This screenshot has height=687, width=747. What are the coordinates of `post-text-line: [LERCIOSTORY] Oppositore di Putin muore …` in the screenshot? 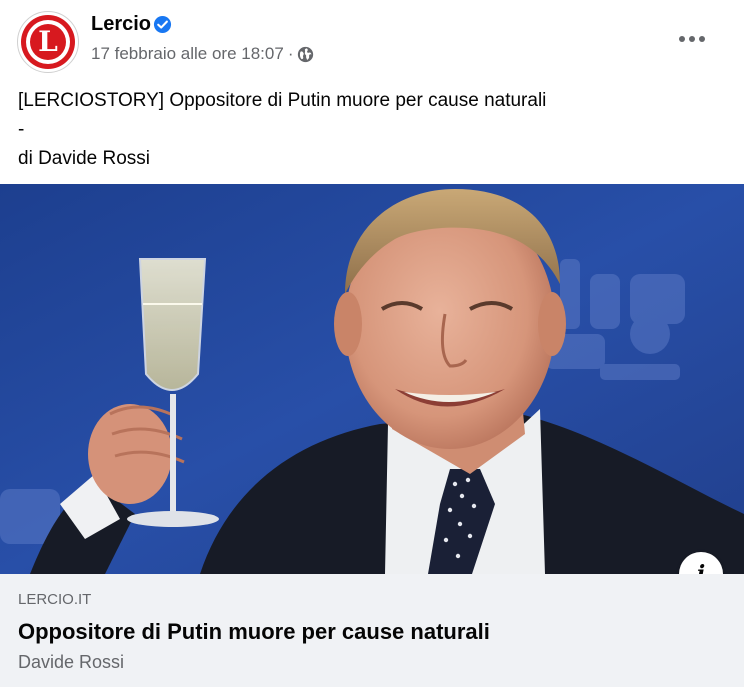 It's located at (282, 100).